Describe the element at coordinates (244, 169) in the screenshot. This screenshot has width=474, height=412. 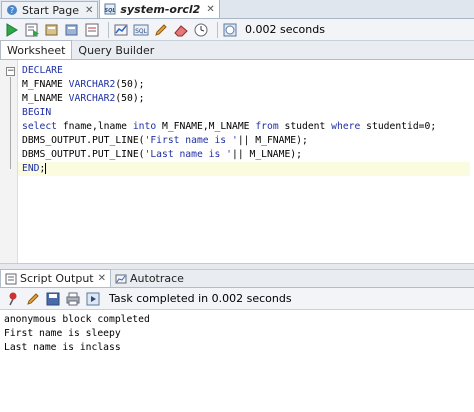
I see `code-line-current: END;` at that location.